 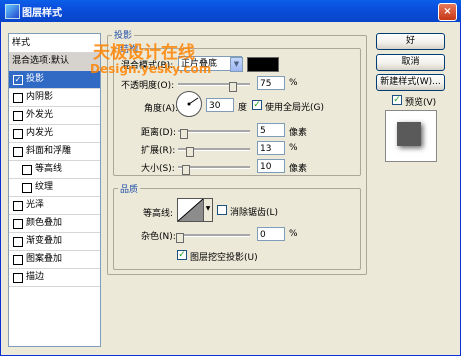 What do you see at coordinates (294, 108) in the screenshot?
I see `global-light-label: 使用全局光(G)` at bounding box center [294, 108].